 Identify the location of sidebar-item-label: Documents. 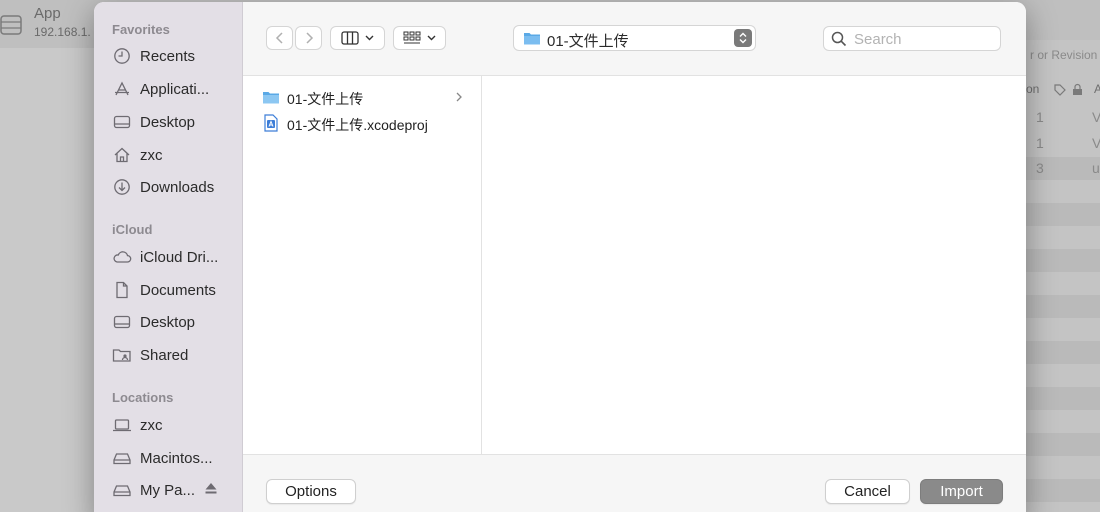
(178, 290).